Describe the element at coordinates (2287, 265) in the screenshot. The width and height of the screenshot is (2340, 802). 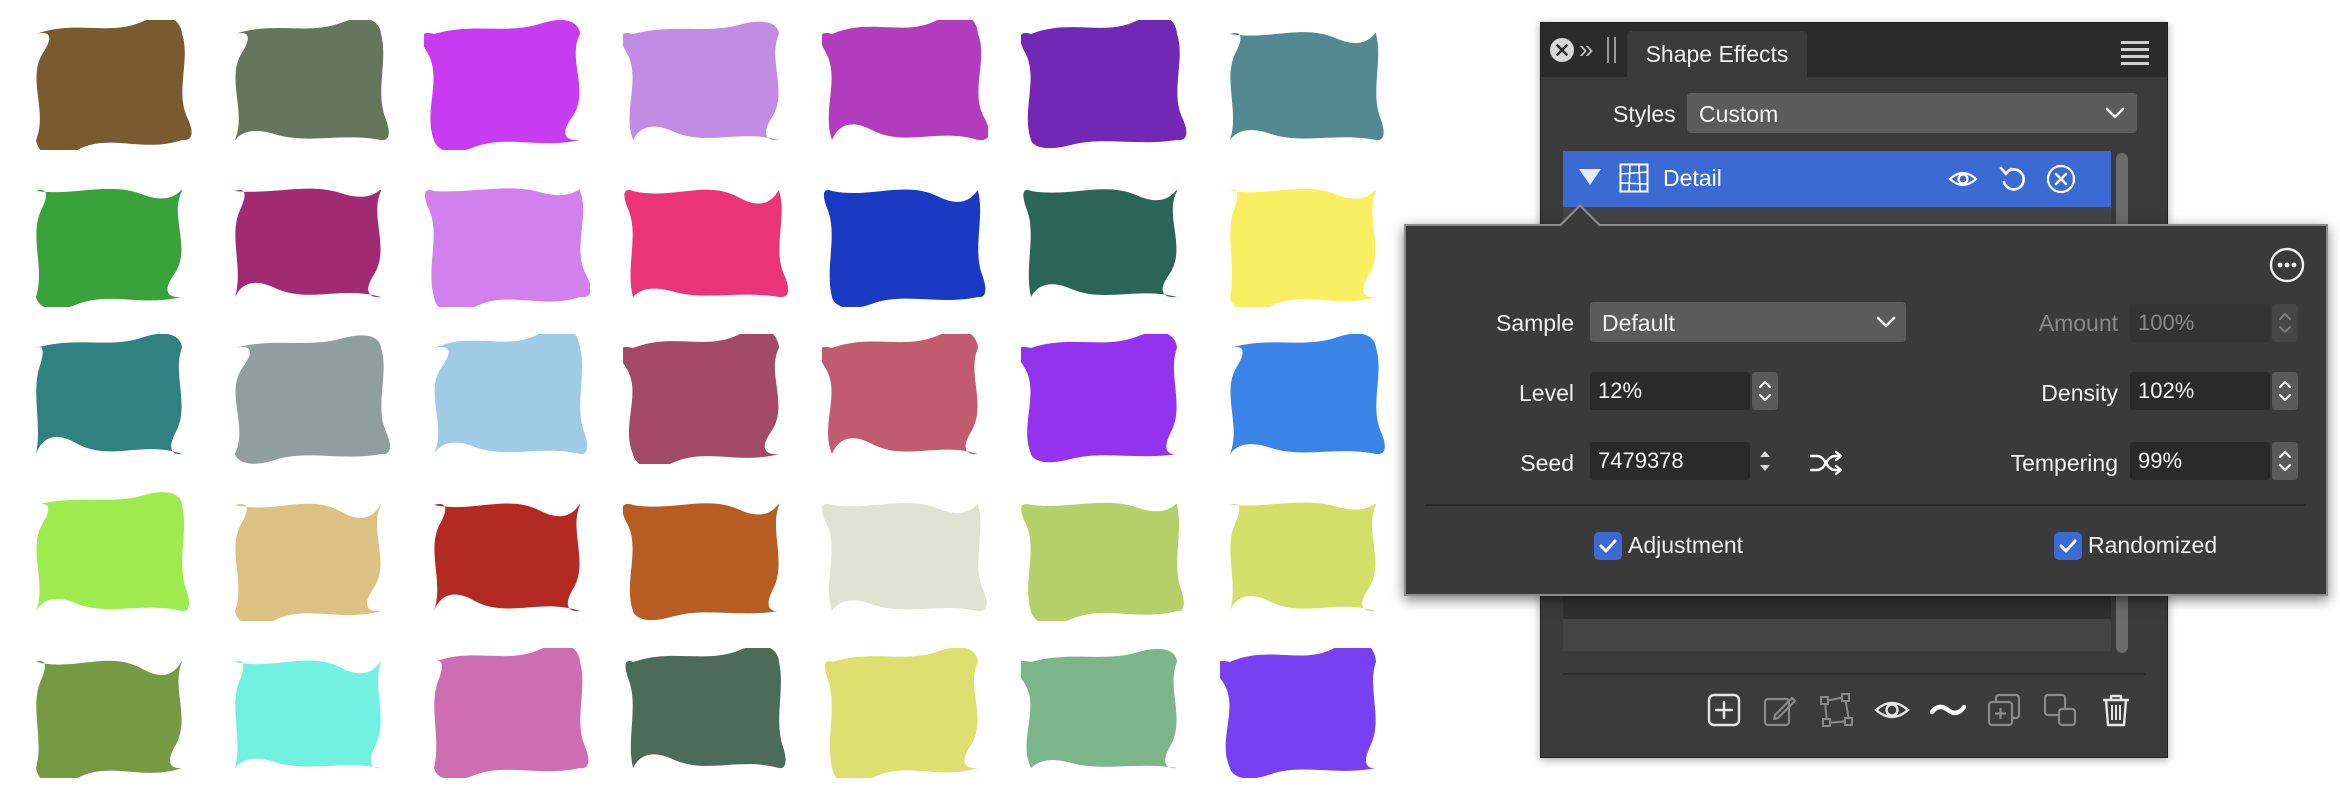
I see `more-options-icon` at that location.